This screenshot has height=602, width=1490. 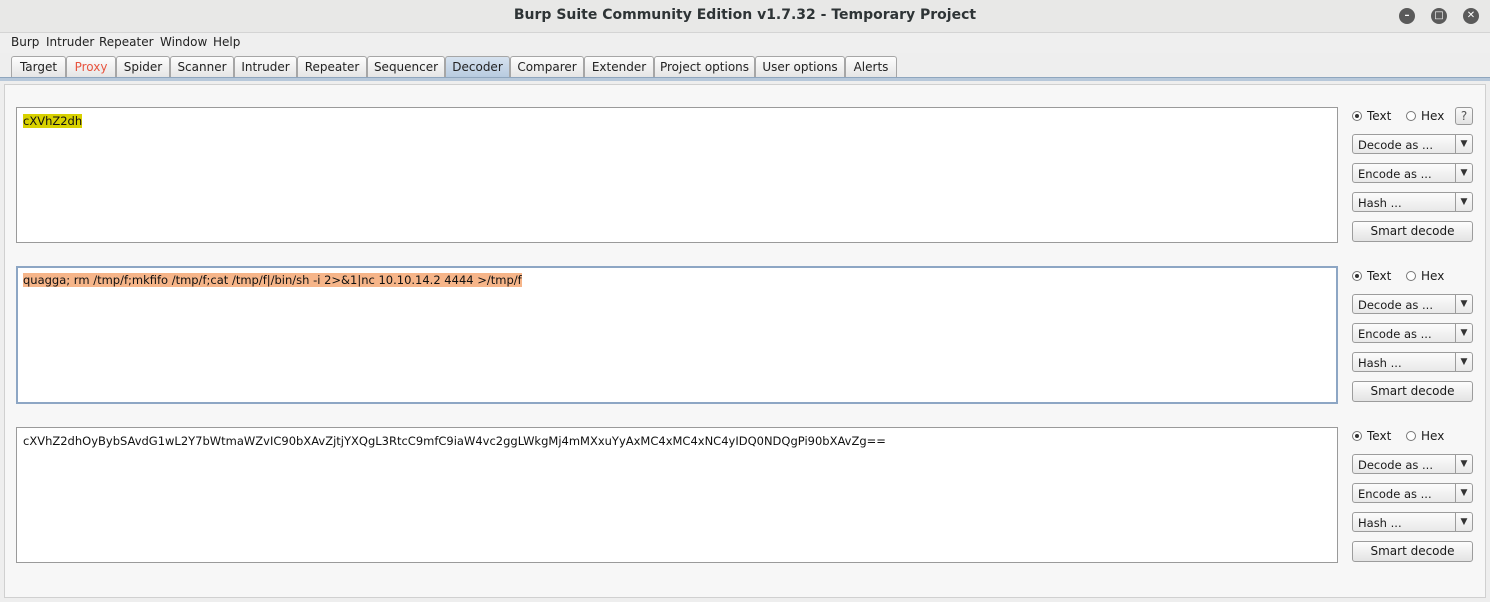 I want to click on tab-scanner: Scanner, so click(x=202, y=66).